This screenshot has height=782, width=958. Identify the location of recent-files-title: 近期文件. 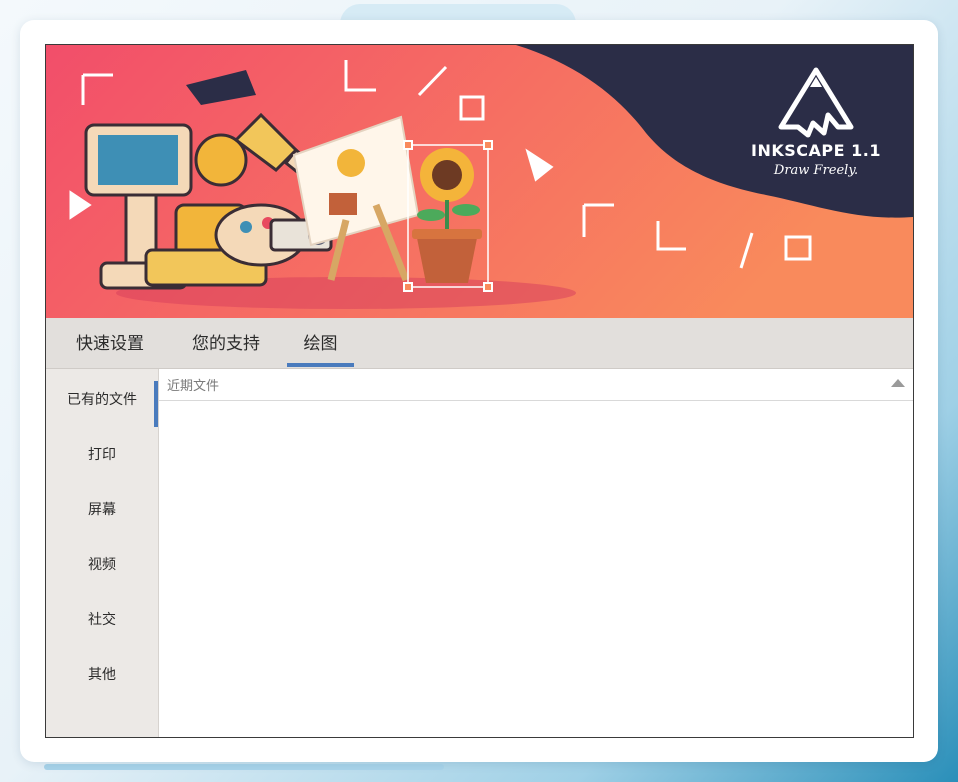
(193, 386).